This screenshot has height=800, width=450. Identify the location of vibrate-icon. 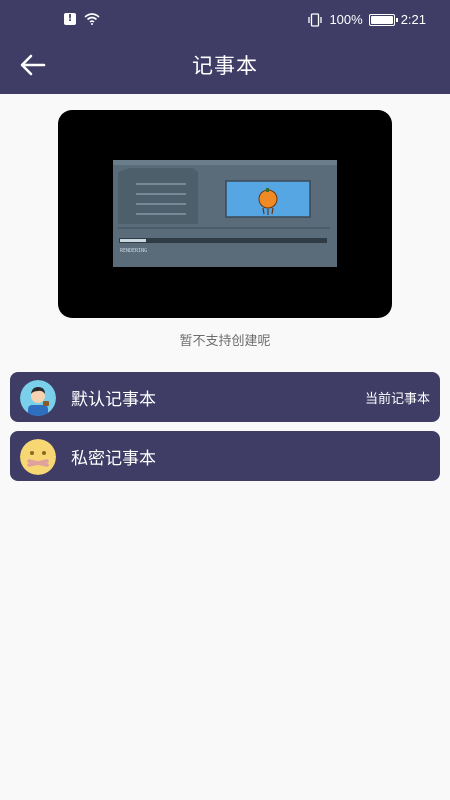
(315, 19).